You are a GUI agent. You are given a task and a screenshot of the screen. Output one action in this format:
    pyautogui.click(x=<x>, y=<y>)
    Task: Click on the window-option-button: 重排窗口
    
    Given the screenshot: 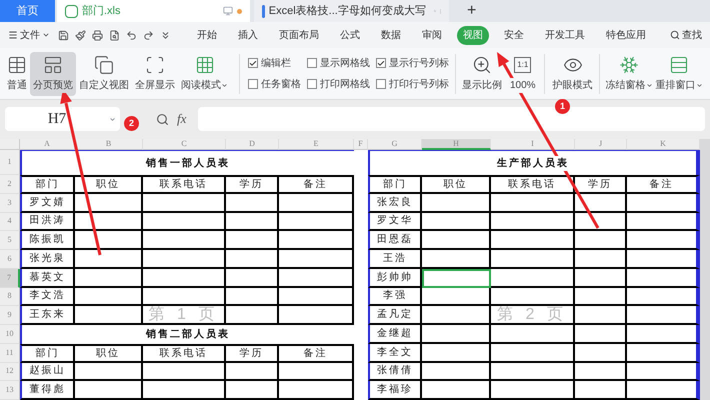 What is the action you would take?
    pyautogui.click(x=679, y=73)
    